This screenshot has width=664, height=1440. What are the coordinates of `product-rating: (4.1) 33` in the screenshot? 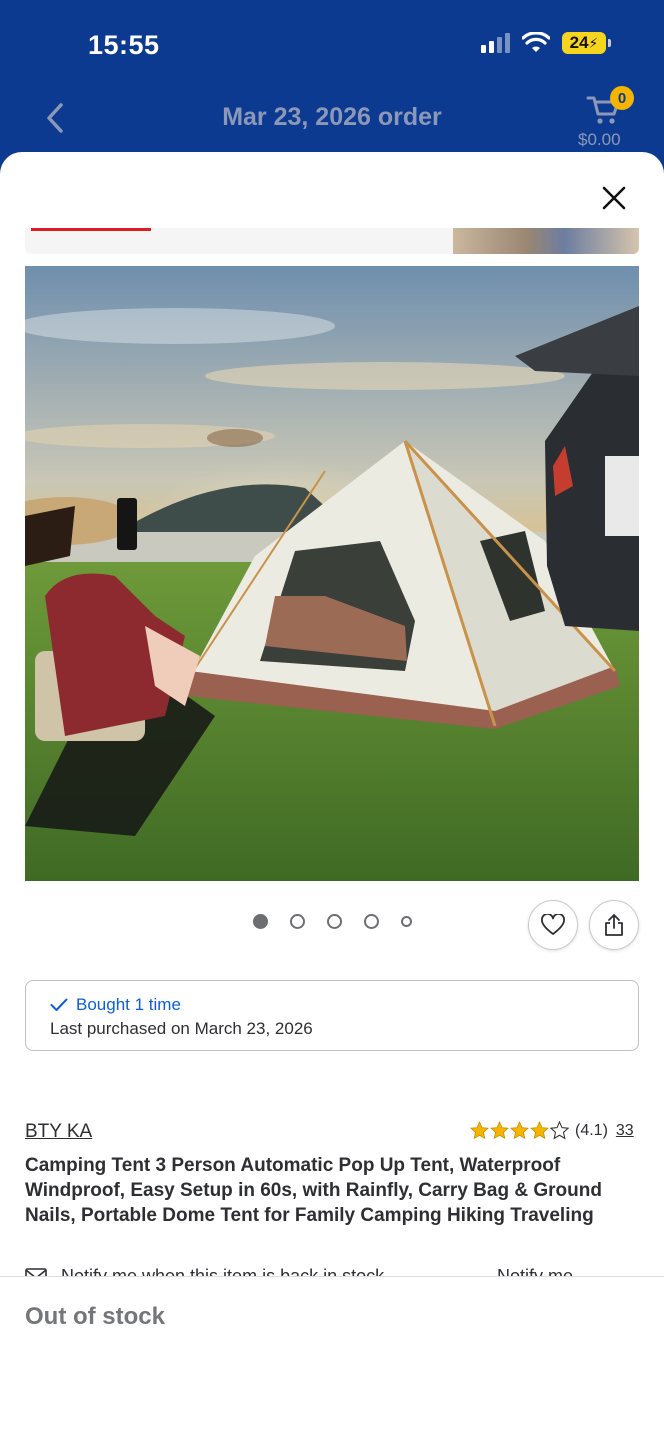 It's located at (552, 1130).